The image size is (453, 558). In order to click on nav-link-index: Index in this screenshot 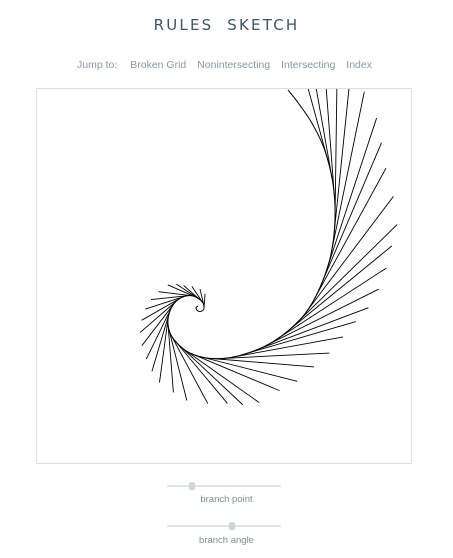, I will do `click(359, 65)`.